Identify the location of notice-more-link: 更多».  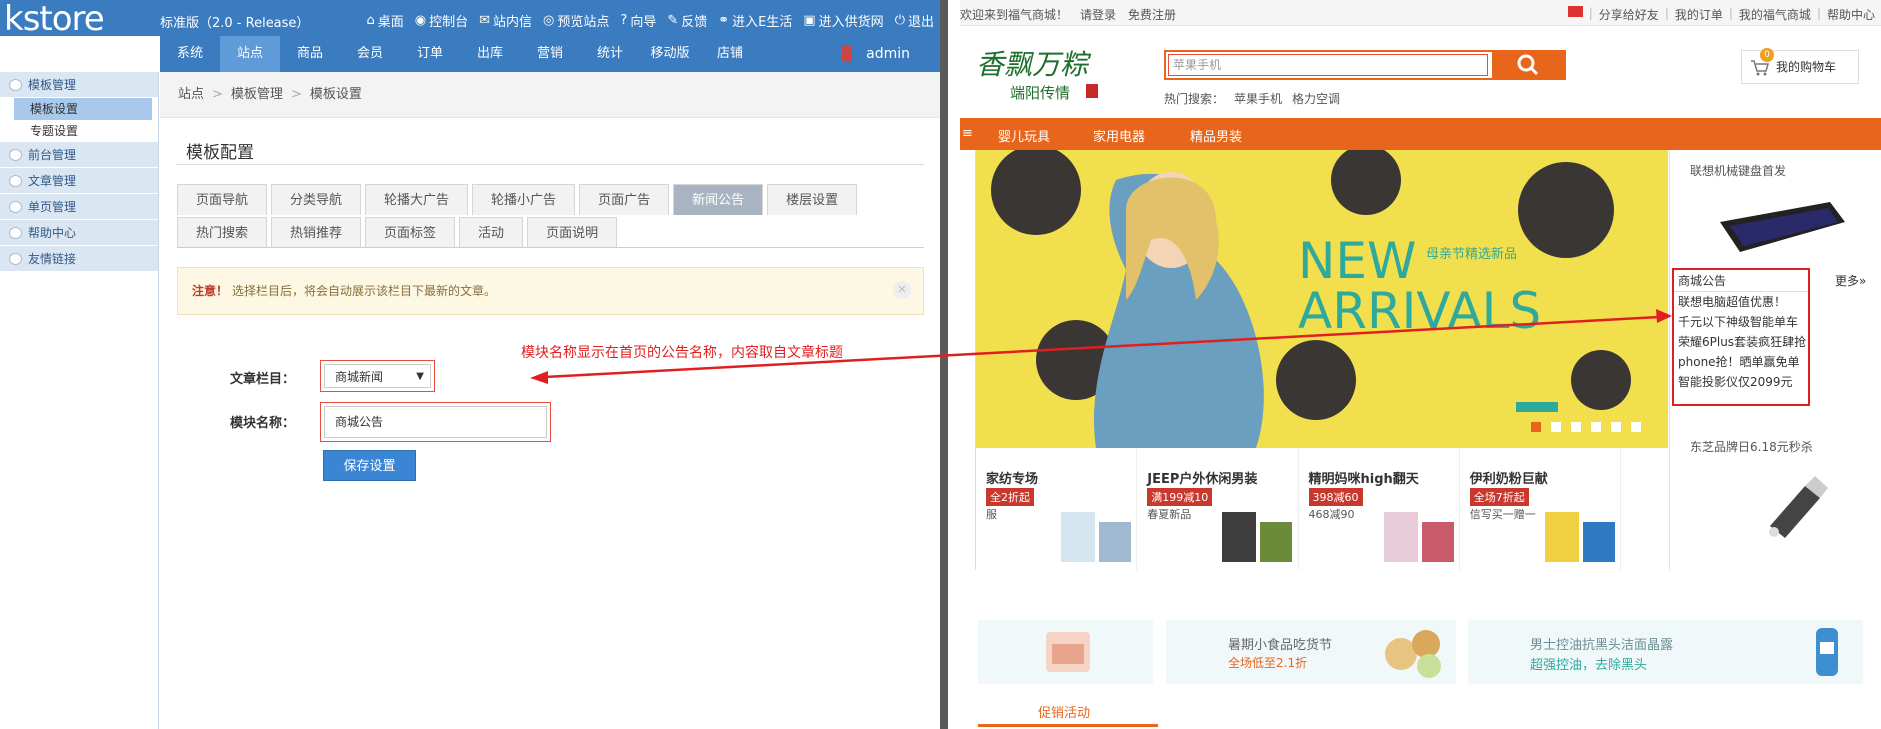
(1850, 280).